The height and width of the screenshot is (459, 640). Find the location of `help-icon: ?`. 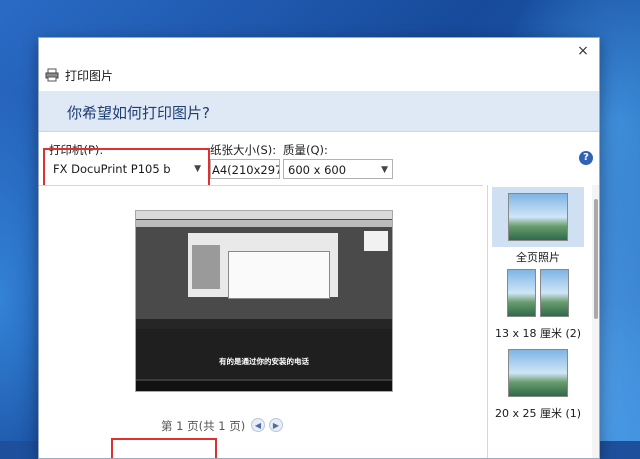

help-icon: ? is located at coordinates (586, 158).